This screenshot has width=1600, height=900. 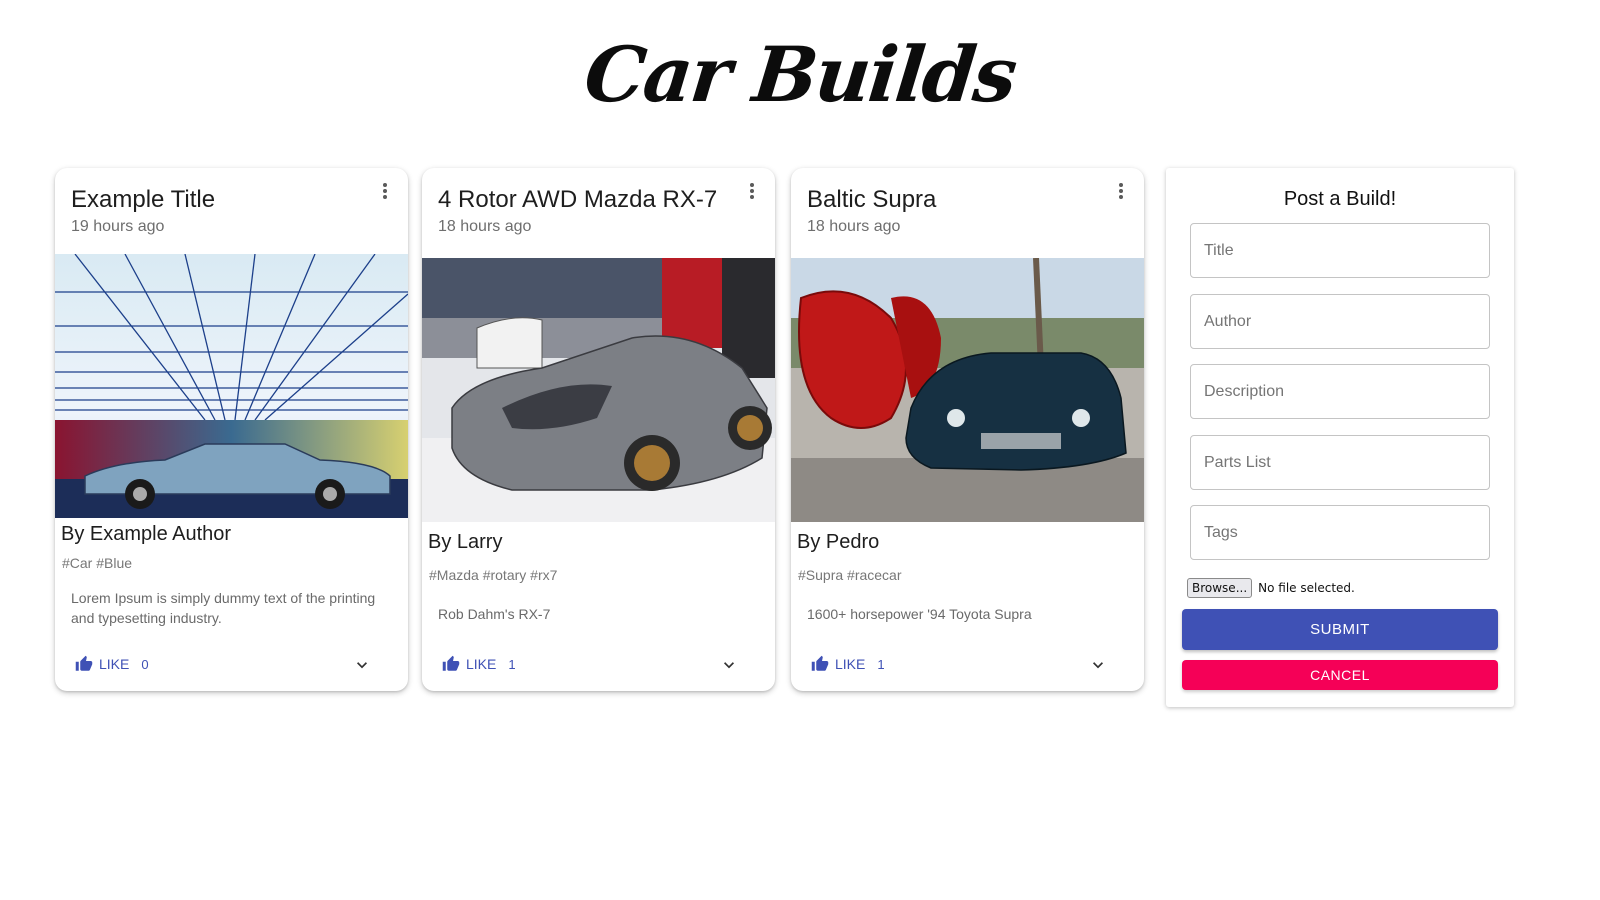 What do you see at coordinates (1340, 250) in the screenshot?
I see `title-input` at bounding box center [1340, 250].